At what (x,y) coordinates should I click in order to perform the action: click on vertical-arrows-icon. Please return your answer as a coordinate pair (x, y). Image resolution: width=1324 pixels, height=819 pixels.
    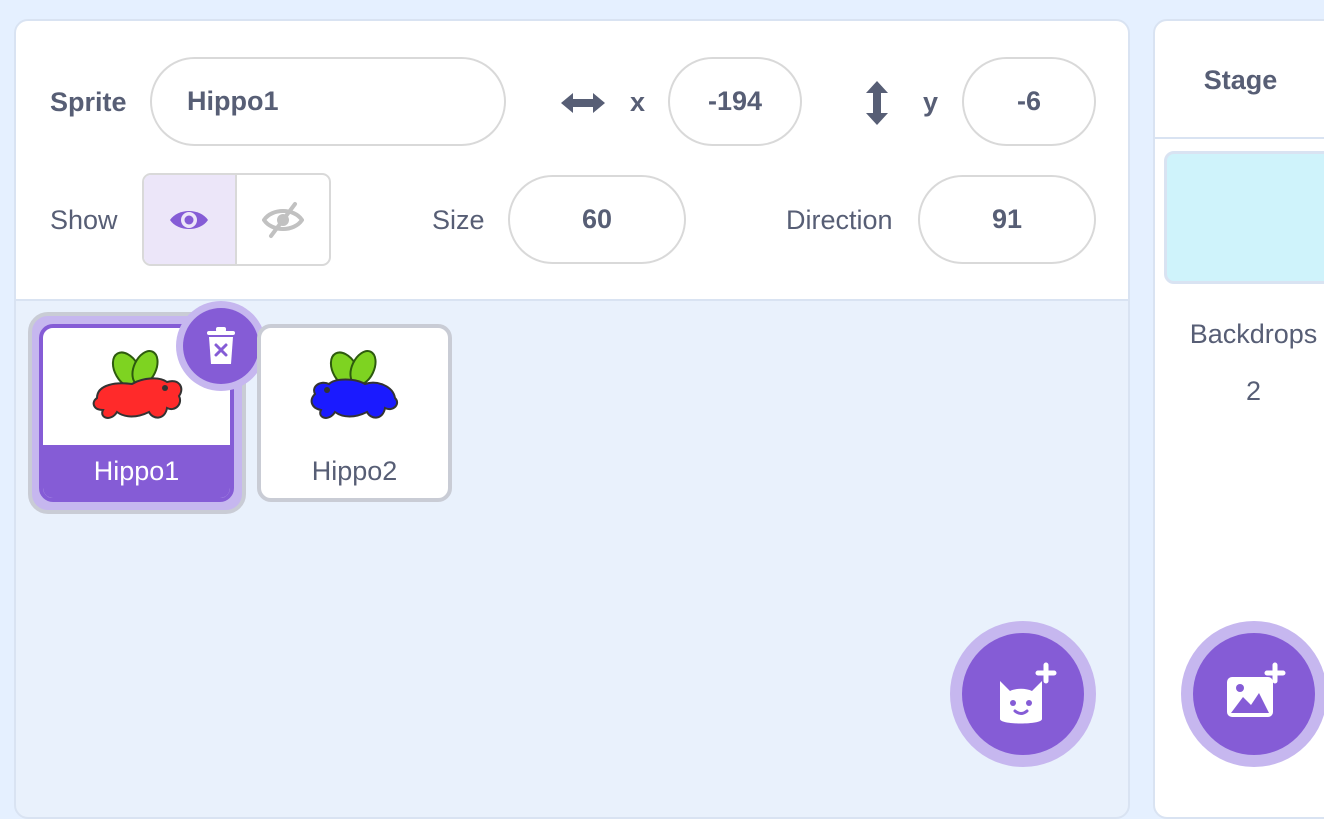
    Looking at the image, I should click on (877, 103).